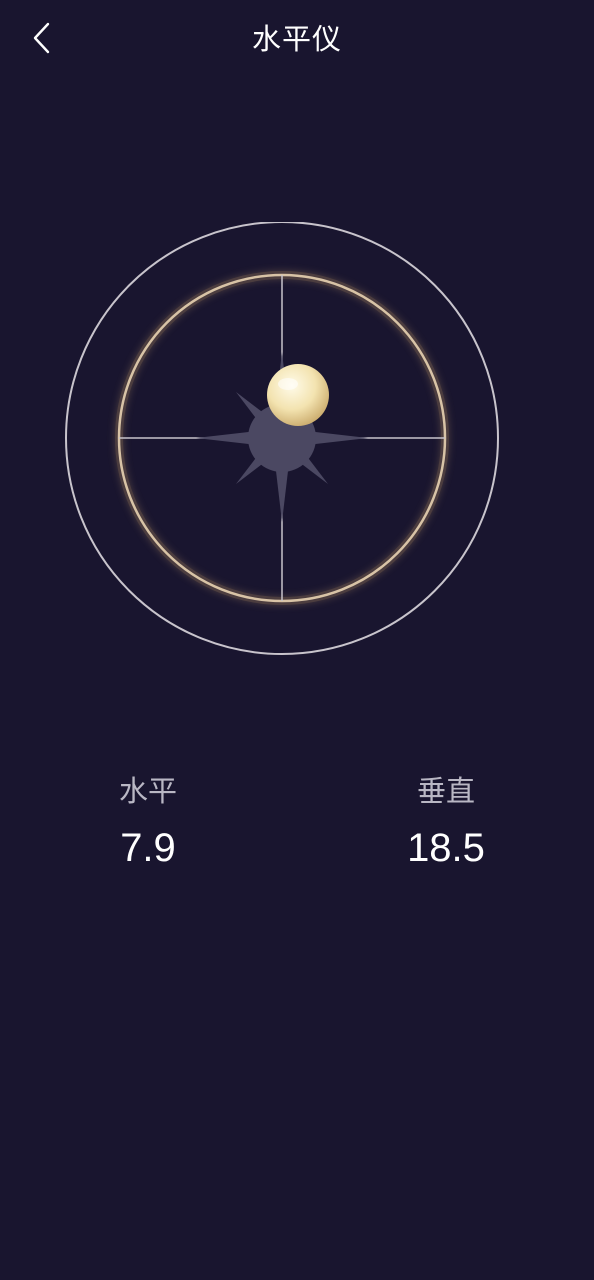 This screenshot has height=1280, width=594. I want to click on vertical-value: 18.5, so click(446, 848).